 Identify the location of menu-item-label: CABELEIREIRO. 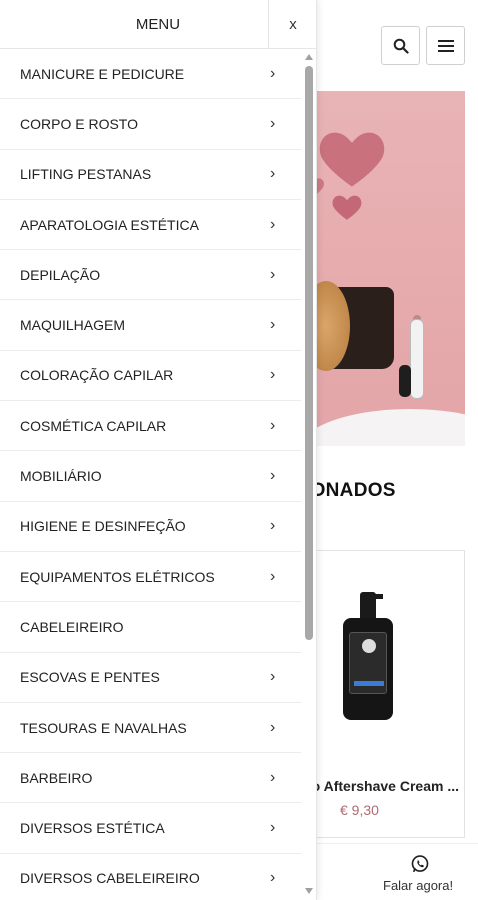
(72, 626).